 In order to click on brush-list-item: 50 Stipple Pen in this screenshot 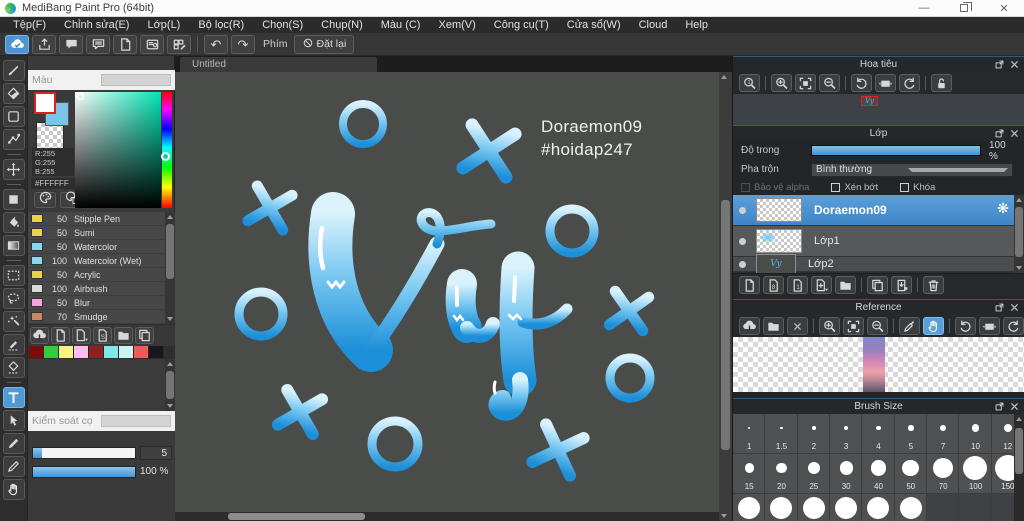, I will do `click(101, 219)`.